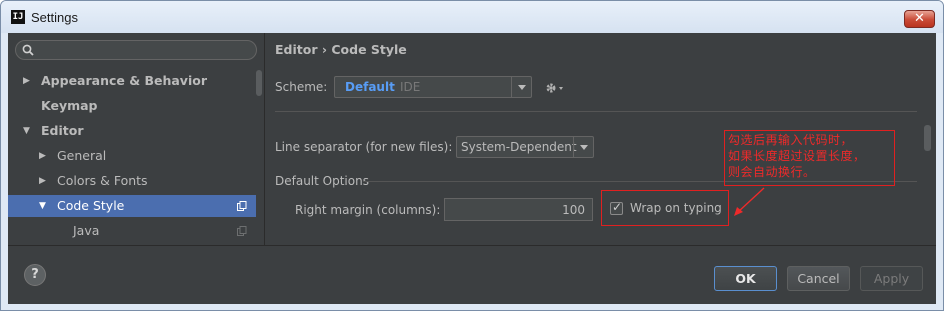  Describe the element at coordinates (69, 105) in the screenshot. I see `sidebar-item-label: Keymap` at that location.